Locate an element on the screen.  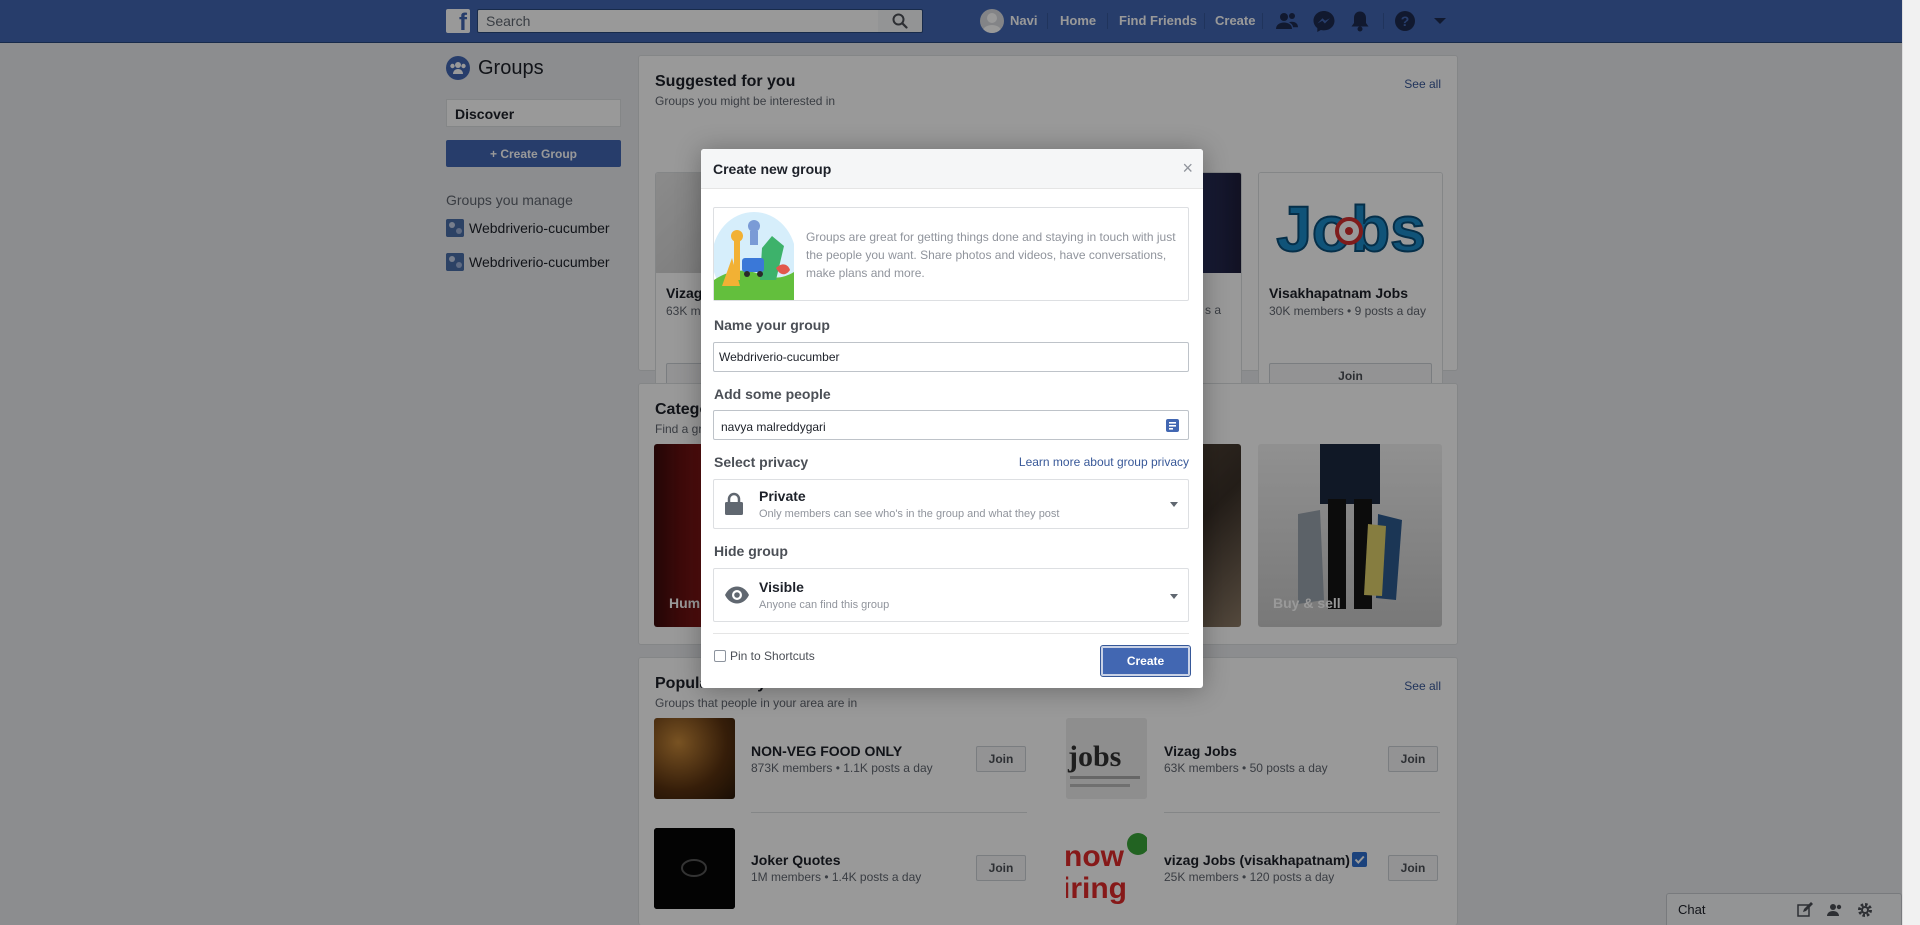
page-scrollbar is located at coordinates (1911, 462).